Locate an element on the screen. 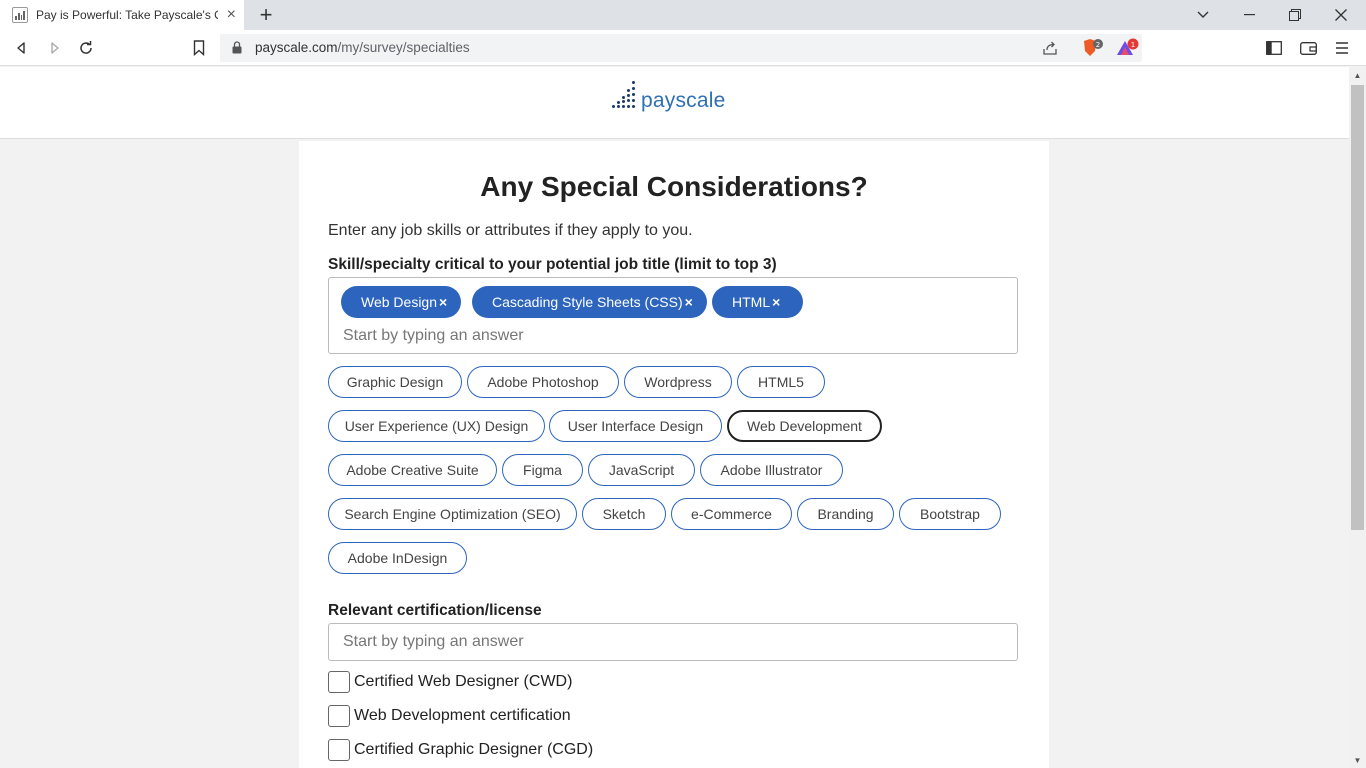 The width and height of the screenshot is (1366, 768). rewards-badge-count: 1 is located at coordinates (1133, 45).